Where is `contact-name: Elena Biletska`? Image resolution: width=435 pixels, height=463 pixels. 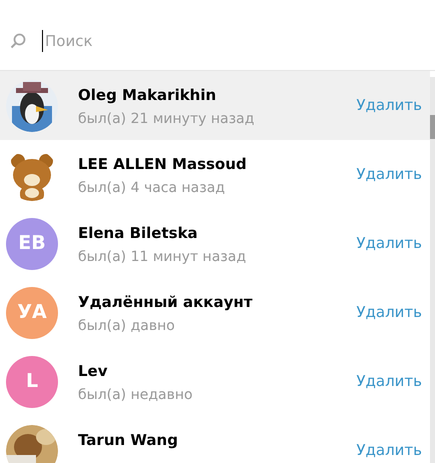 contact-name: Elena Biletska is located at coordinates (138, 233).